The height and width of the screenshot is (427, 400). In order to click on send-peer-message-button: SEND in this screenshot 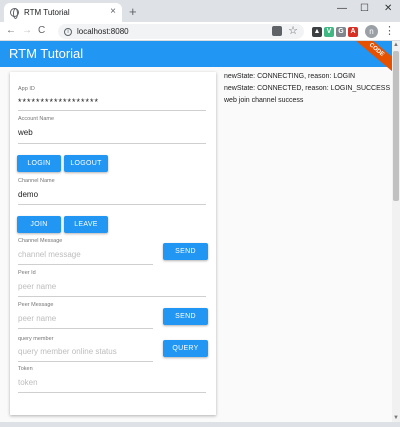, I will do `click(185, 316)`.